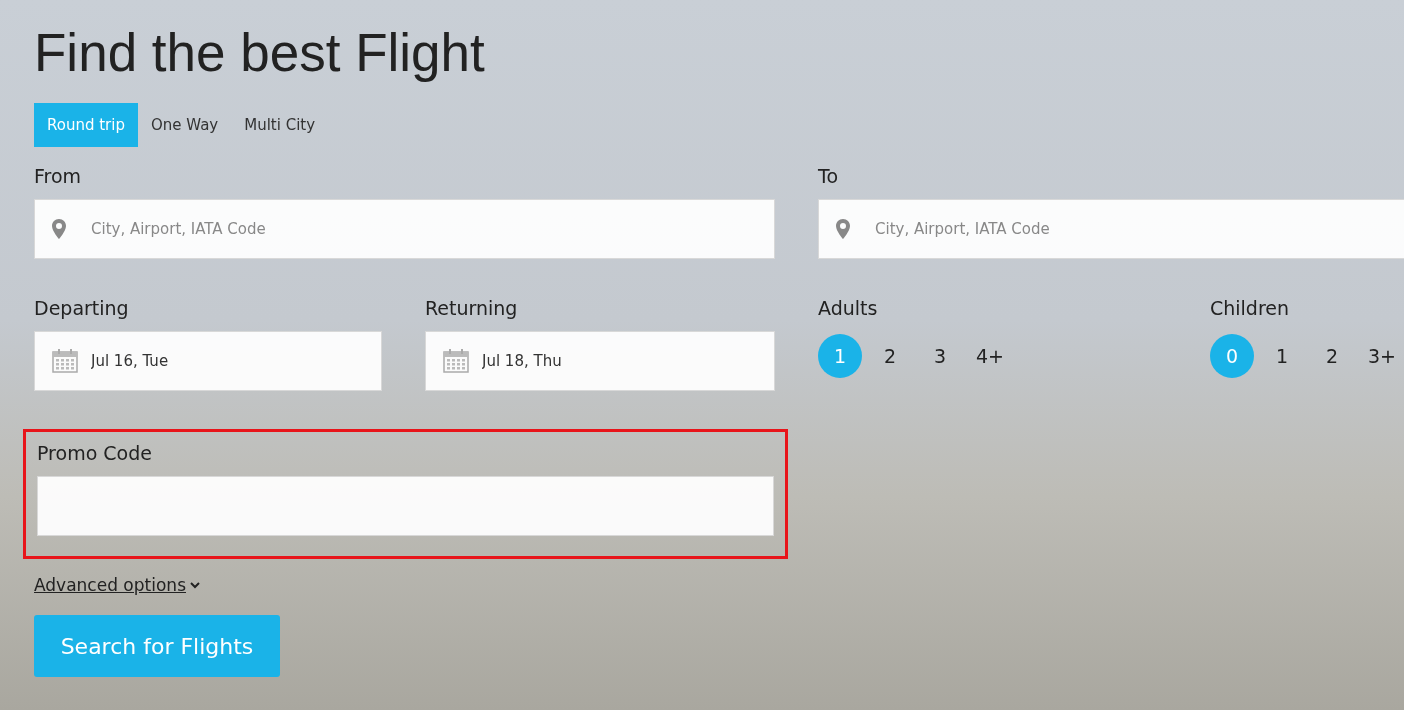 This screenshot has height=710, width=1404. Describe the element at coordinates (848, 308) in the screenshot. I see `field-label: Adults` at that location.